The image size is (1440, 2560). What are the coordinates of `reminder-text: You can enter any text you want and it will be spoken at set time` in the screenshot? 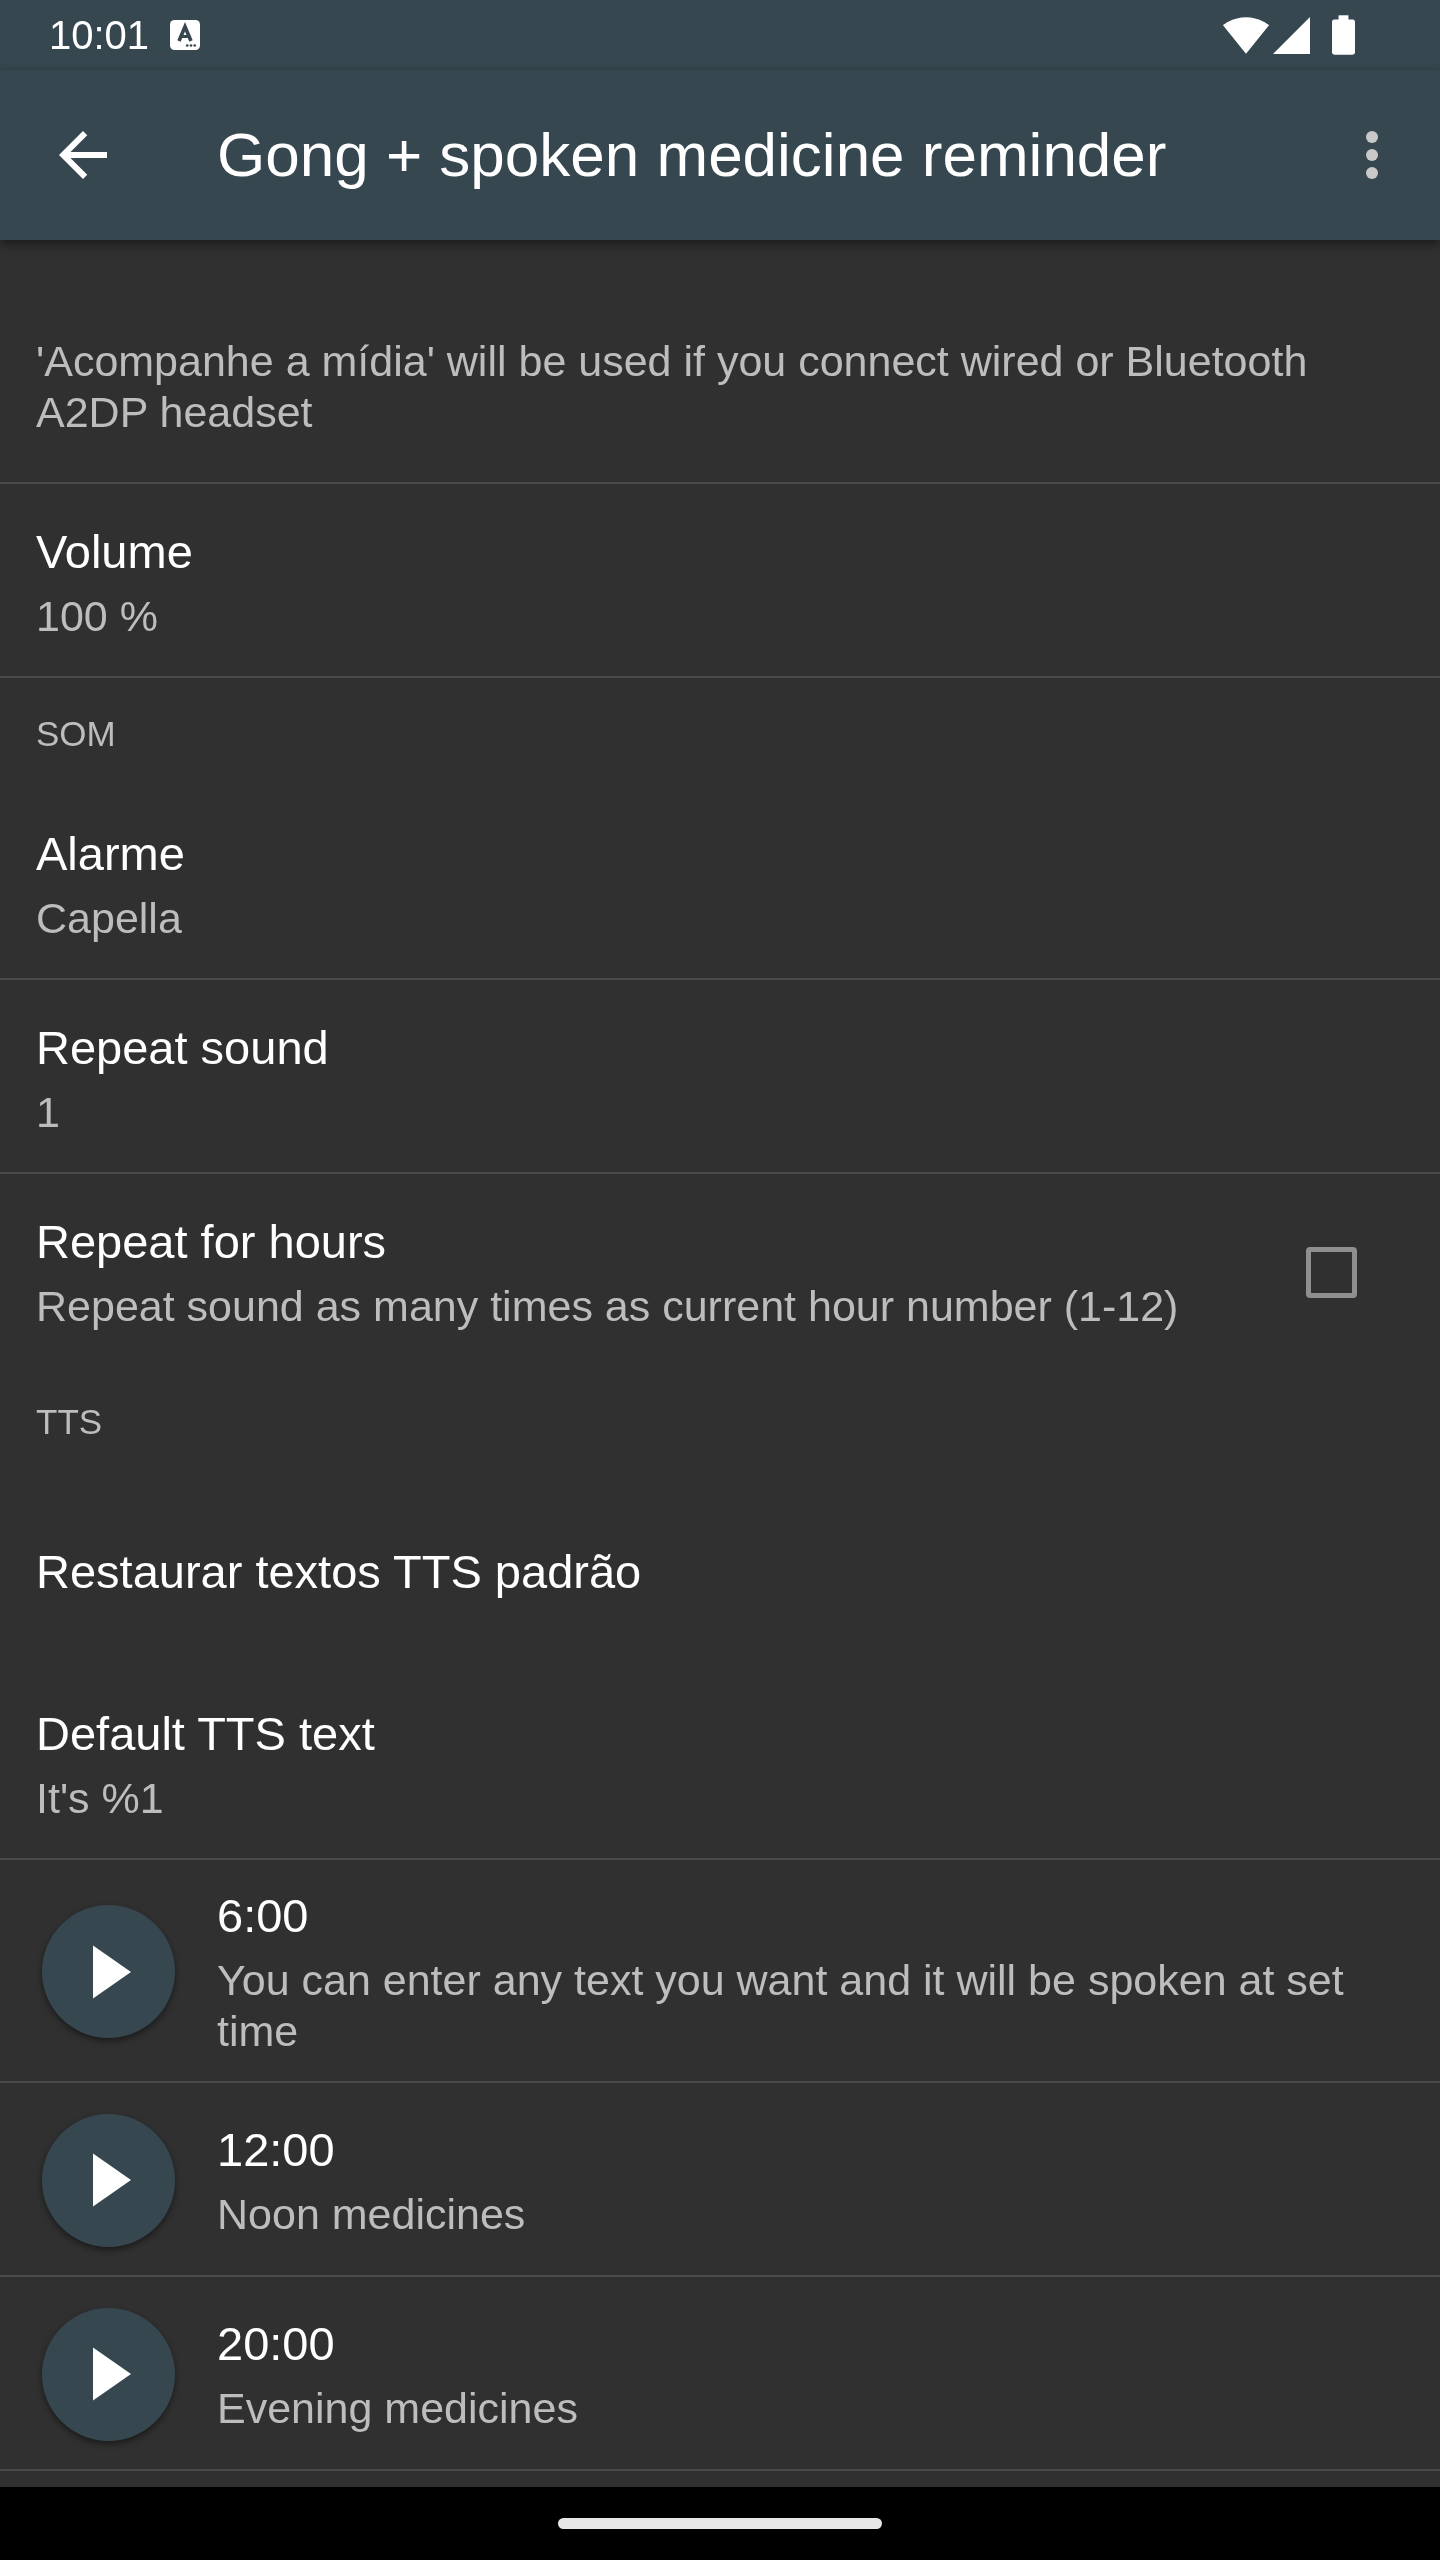 It's located at (781, 2006).